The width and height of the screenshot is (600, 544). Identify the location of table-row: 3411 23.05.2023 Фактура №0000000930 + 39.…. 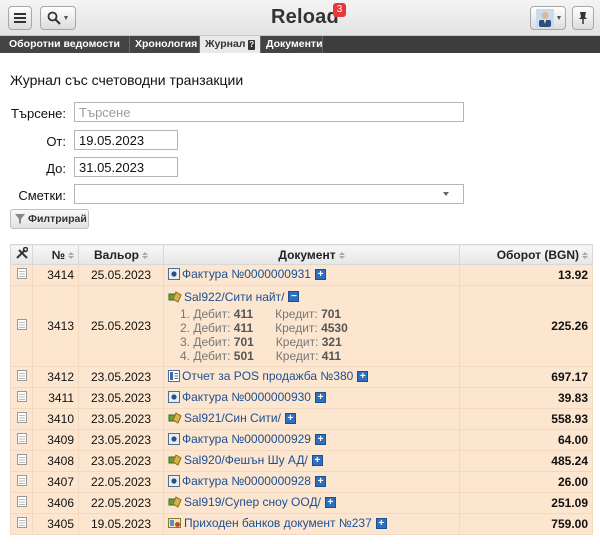
(301, 398).